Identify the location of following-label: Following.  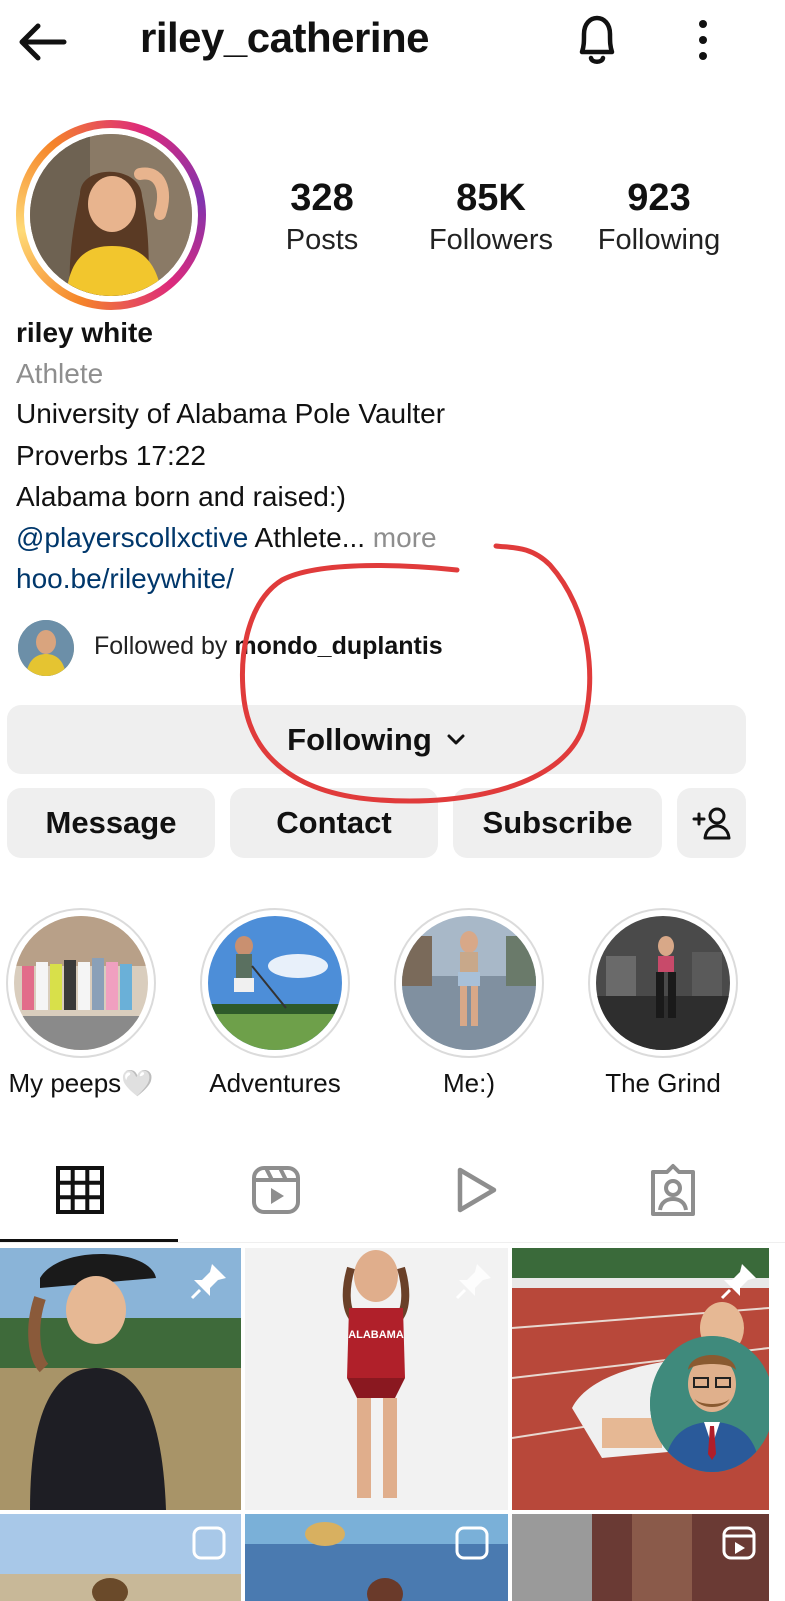
(659, 240).